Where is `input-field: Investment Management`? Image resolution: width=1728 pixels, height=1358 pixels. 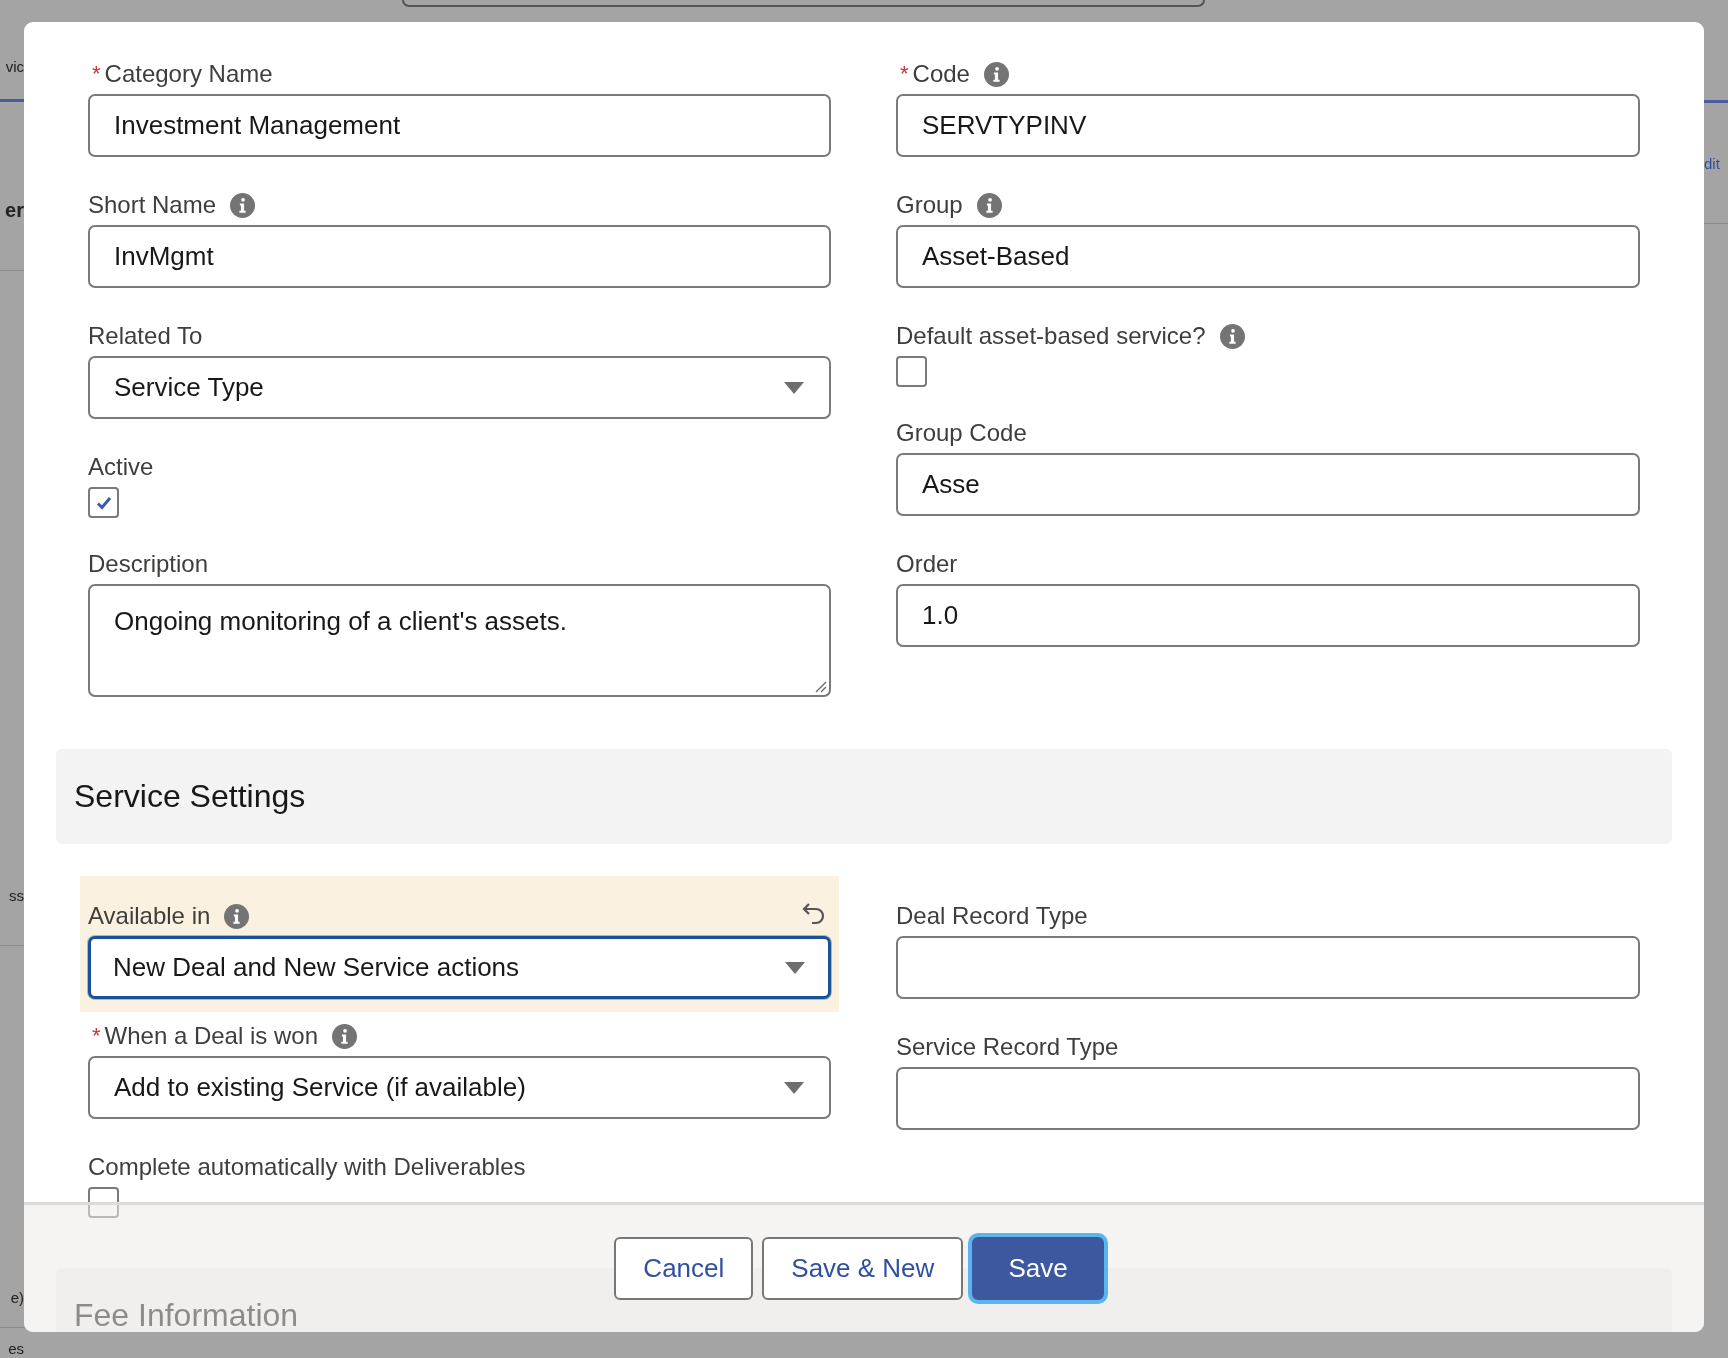
input-field: Investment Management is located at coordinates (459, 125).